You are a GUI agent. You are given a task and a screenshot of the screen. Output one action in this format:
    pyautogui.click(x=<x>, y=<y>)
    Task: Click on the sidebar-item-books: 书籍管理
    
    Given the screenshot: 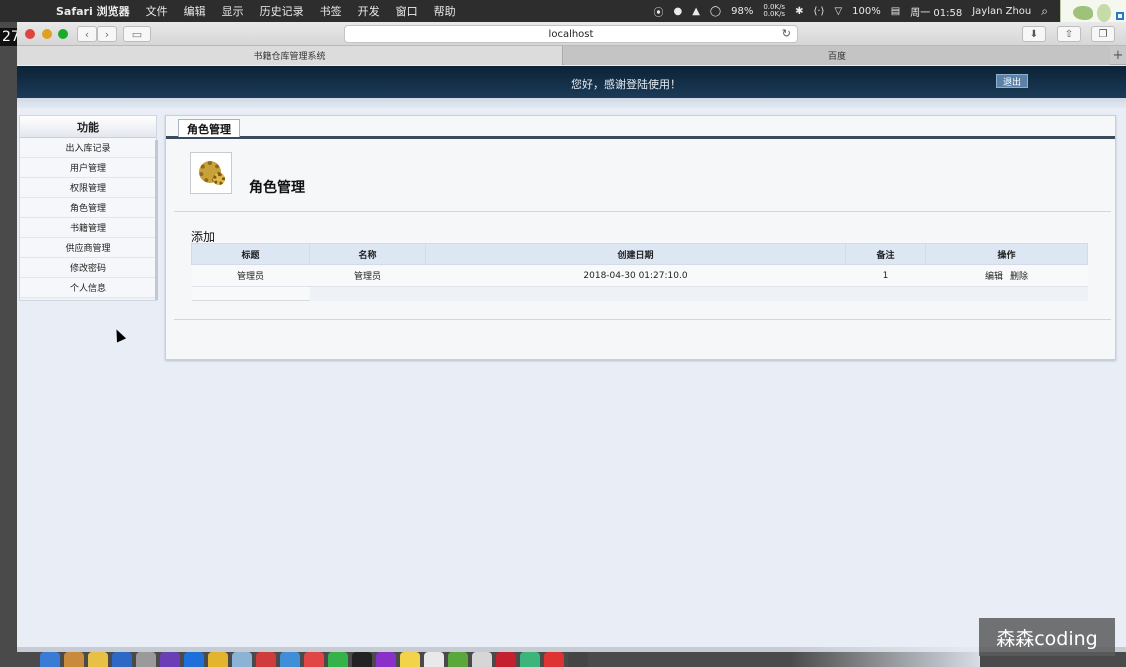 What is the action you would take?
    pyautogui.click(x=88, y=228)
    